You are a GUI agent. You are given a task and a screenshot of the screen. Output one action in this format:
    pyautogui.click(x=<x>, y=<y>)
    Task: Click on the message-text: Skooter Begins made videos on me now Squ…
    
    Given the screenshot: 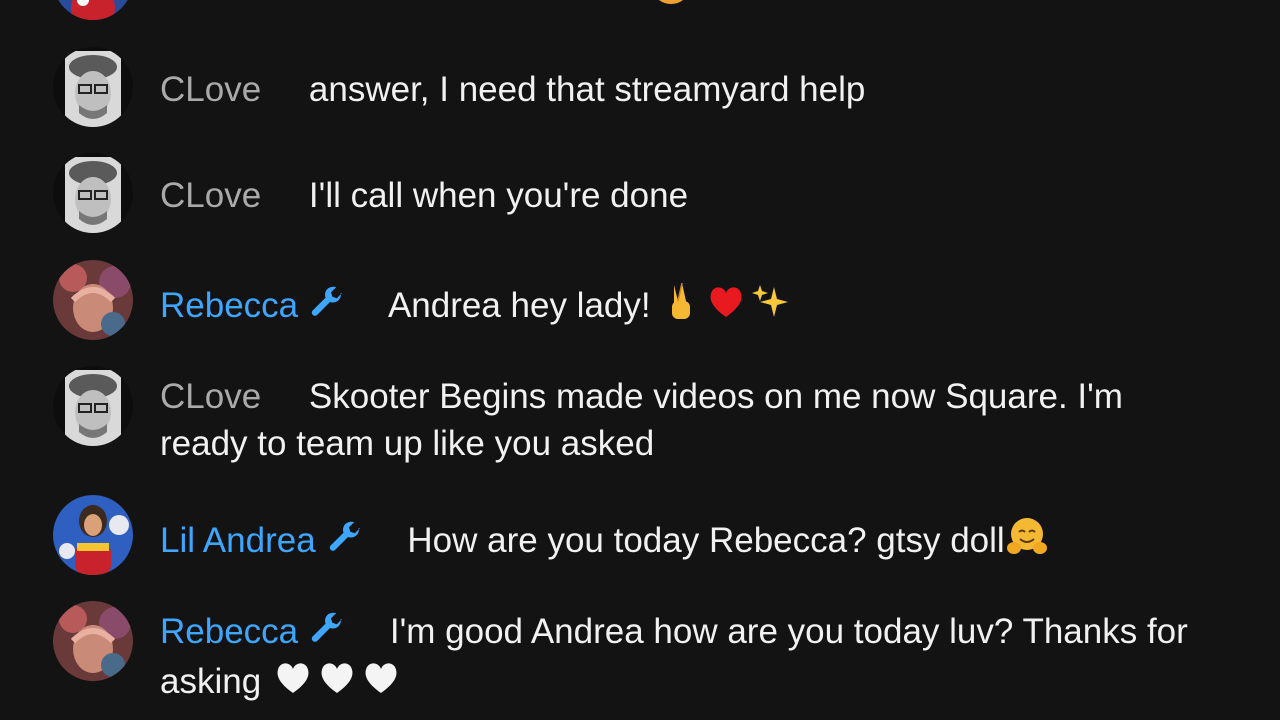 What is the action you would take?
    pyautogui.click(x=641, y=420)
    